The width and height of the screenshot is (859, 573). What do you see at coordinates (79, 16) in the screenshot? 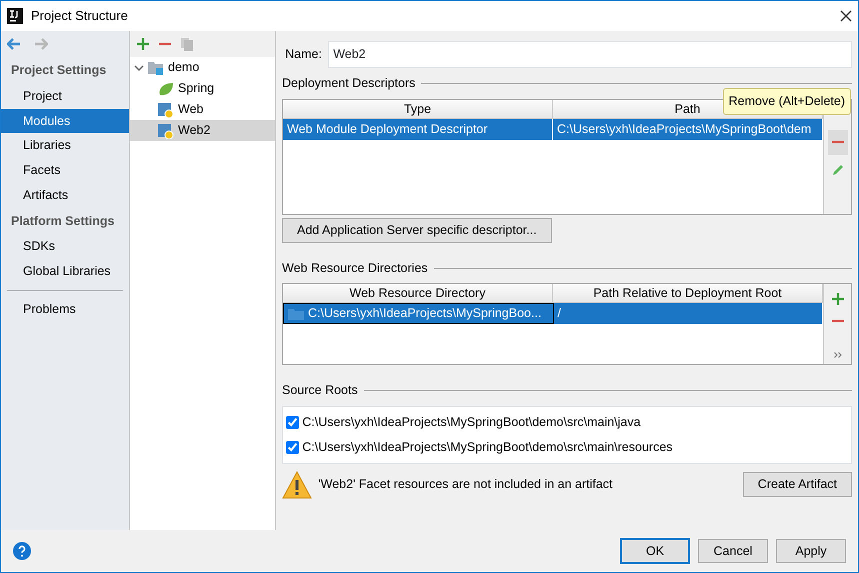
I see `window-title: Project Structure` at bounding box center [79, 16].